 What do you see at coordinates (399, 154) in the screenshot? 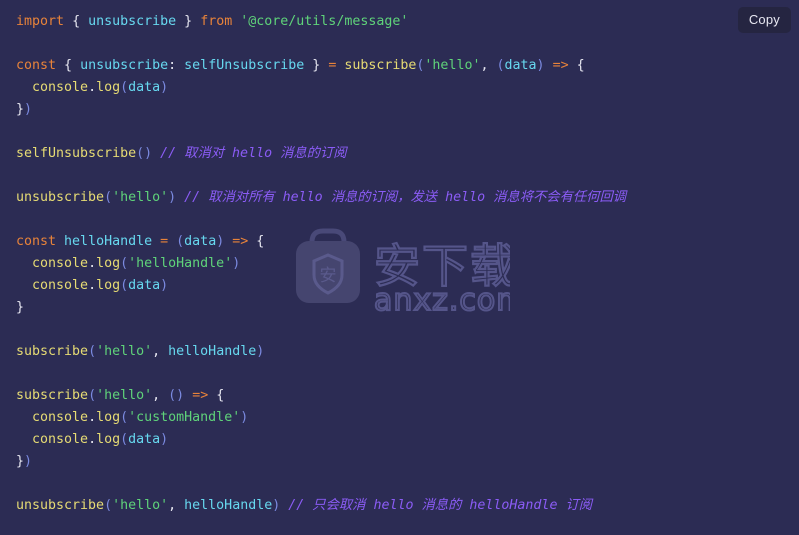
I see `code-line: selfUnsubscribe() // 取消对 hello 消息的订阅` at bounding box center [399, 154].